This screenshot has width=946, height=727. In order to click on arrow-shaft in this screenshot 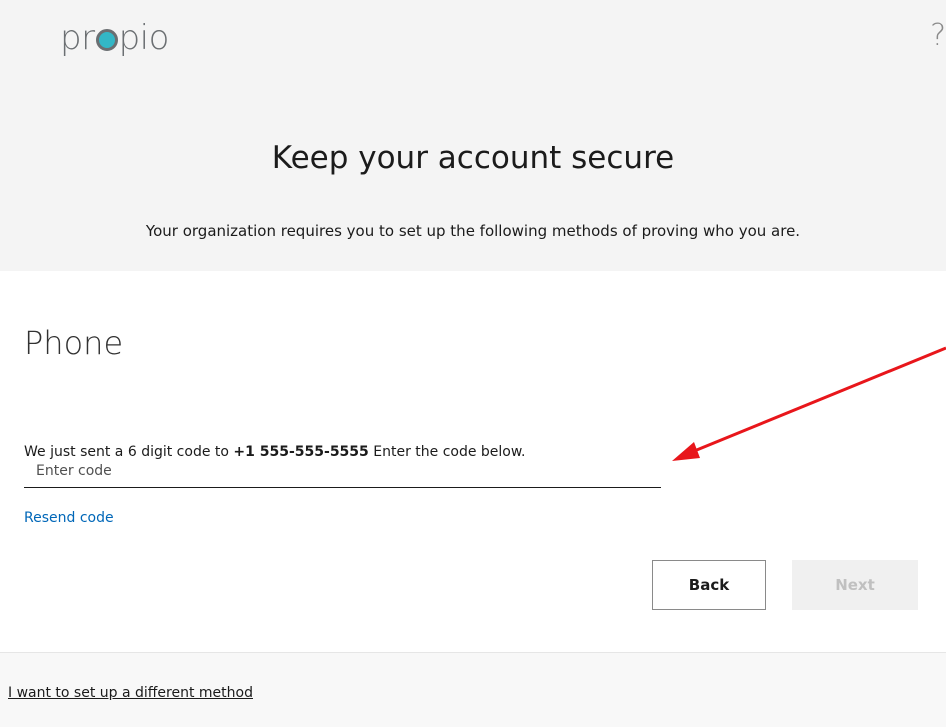, I will do `click(813, 402)`.